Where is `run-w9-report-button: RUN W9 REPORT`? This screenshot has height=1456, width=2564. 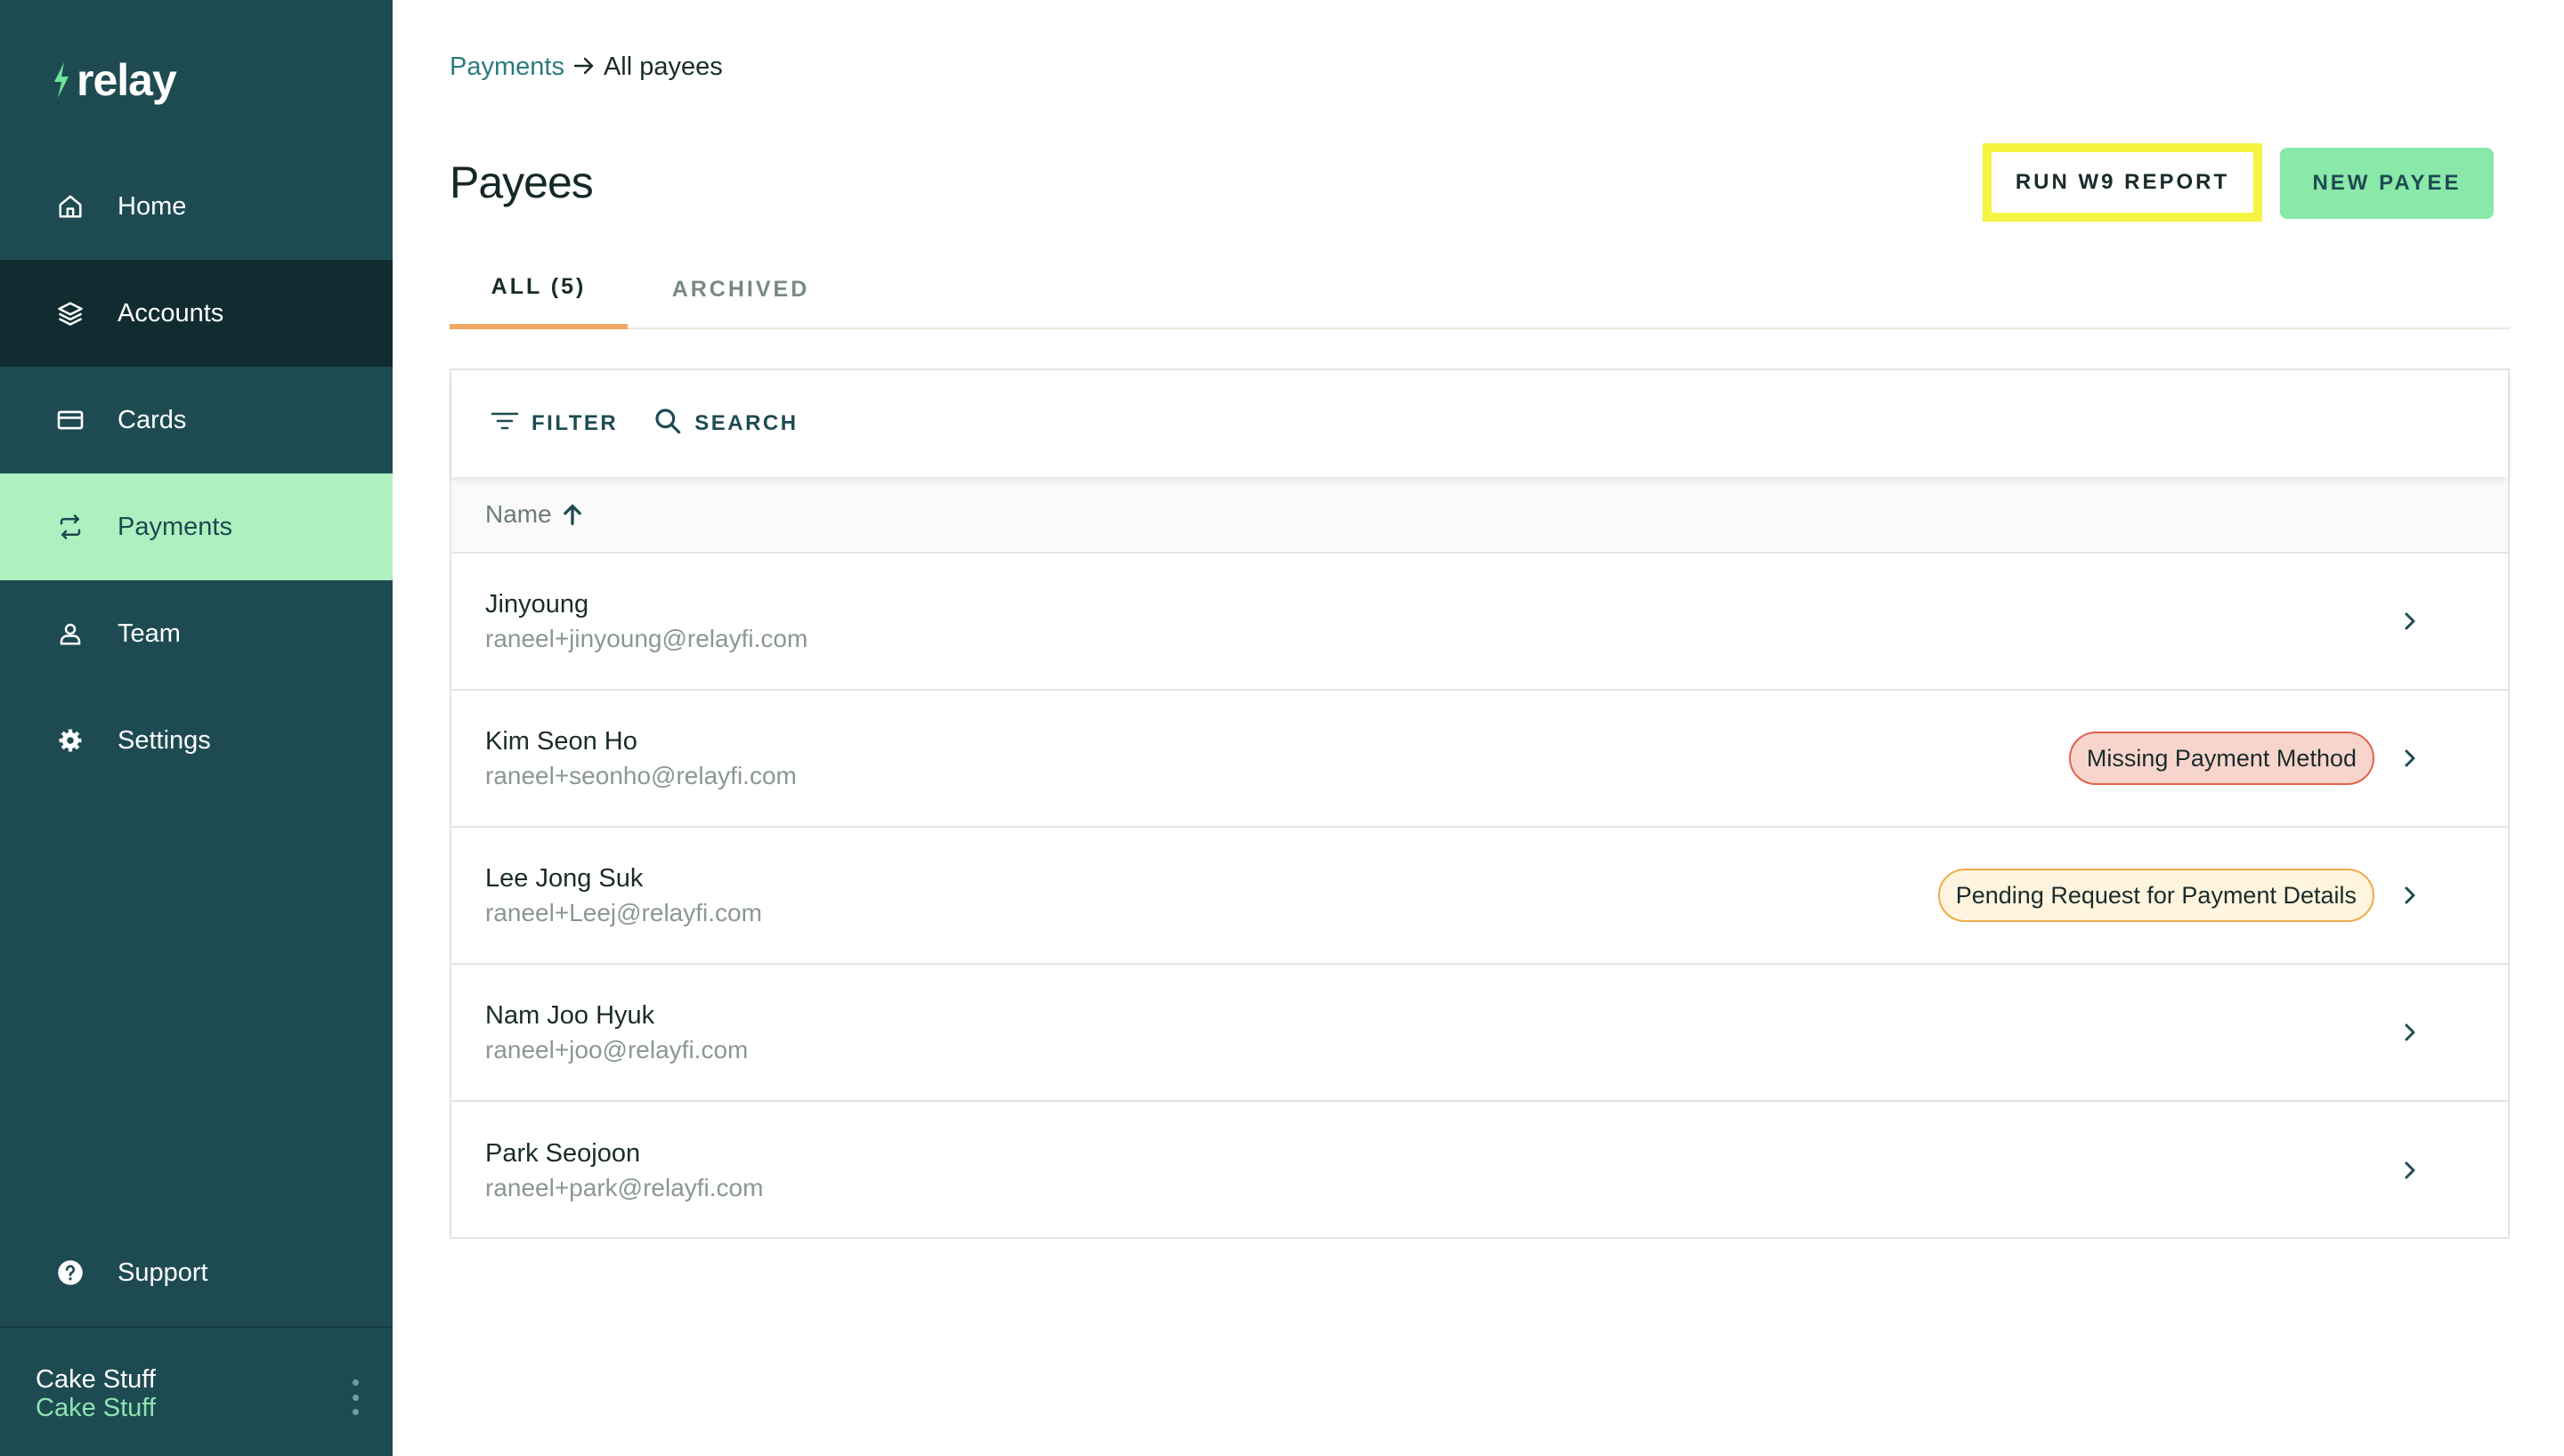
run-w9-report-button: RUN W9 REPORT is located at coordinates (2122, 182).